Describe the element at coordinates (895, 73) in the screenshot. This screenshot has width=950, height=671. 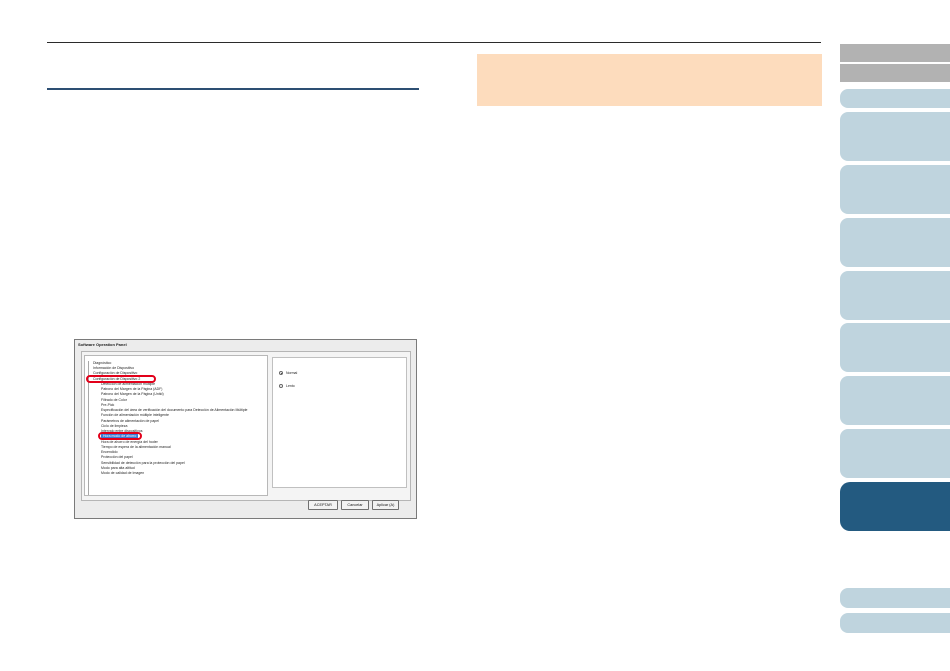
I see `nav-tab-contents` at that location.